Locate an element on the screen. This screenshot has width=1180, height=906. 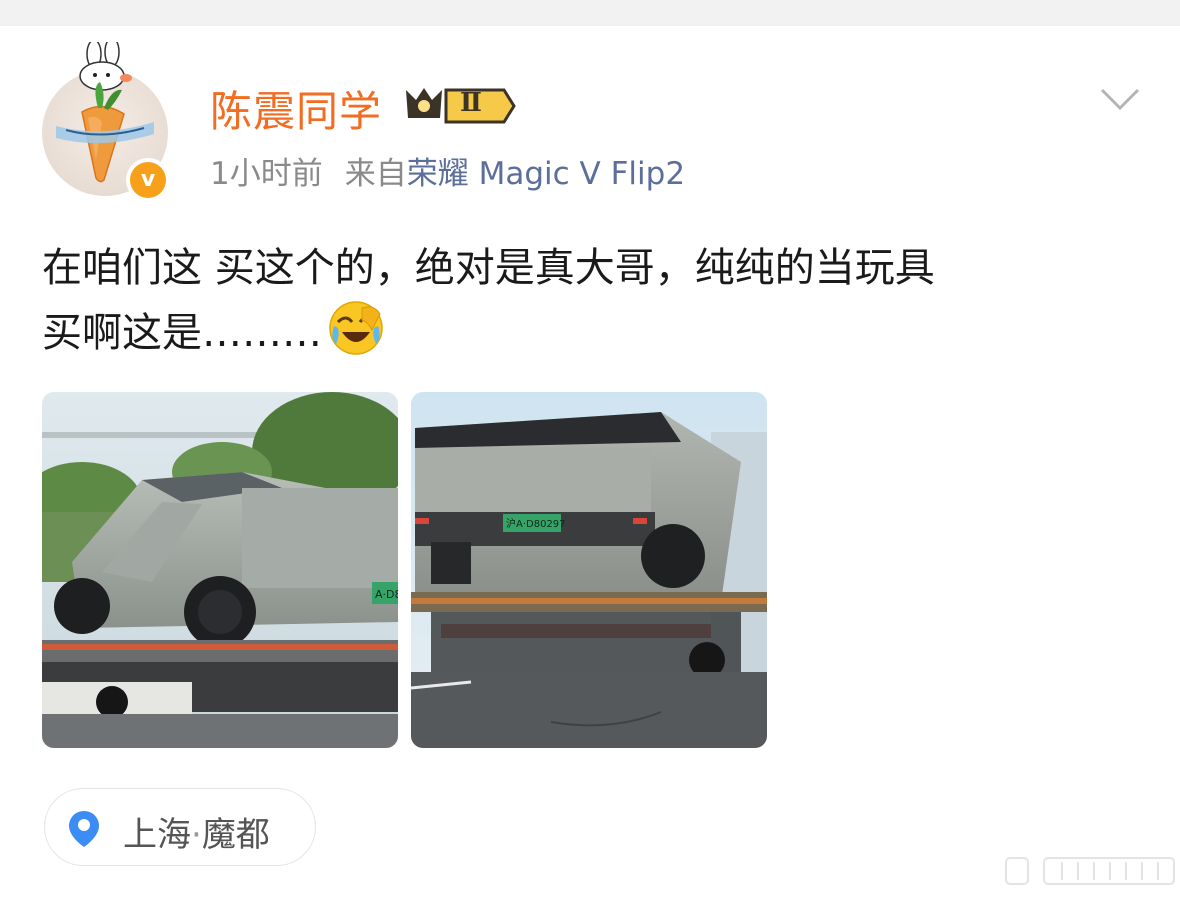
source-prefix: 来自 is located at coordinates (375, 174).